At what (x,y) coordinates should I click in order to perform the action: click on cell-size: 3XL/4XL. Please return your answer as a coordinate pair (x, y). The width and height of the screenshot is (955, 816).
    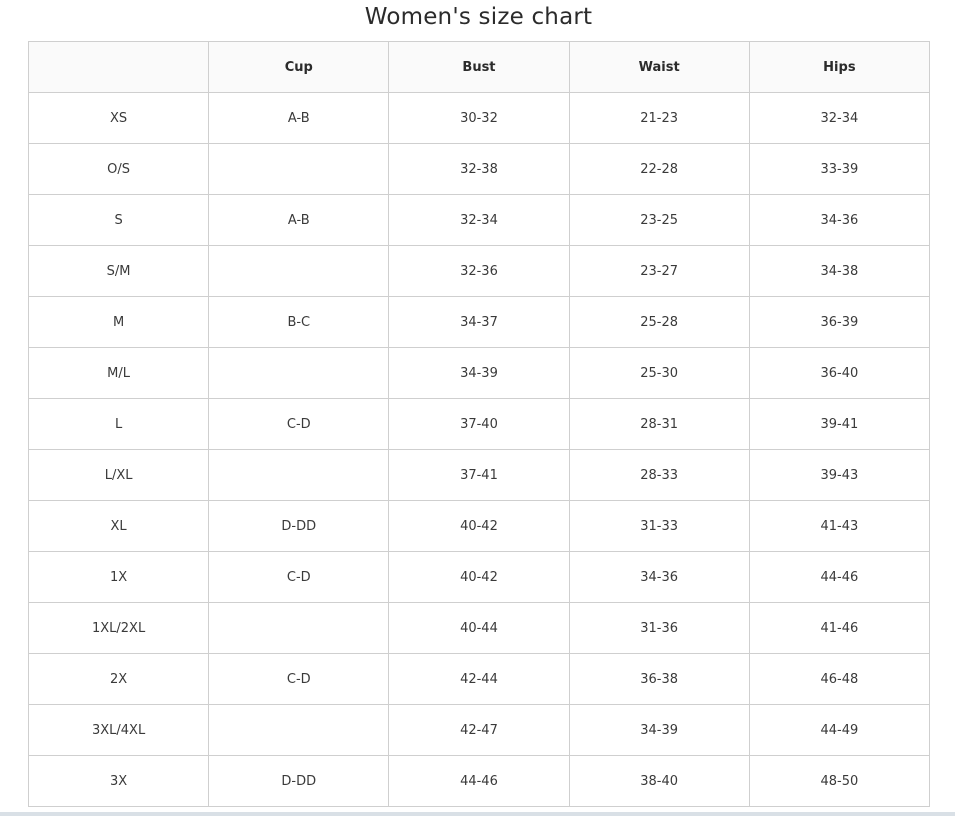
    Looking at the image, I should click on (118, 730).